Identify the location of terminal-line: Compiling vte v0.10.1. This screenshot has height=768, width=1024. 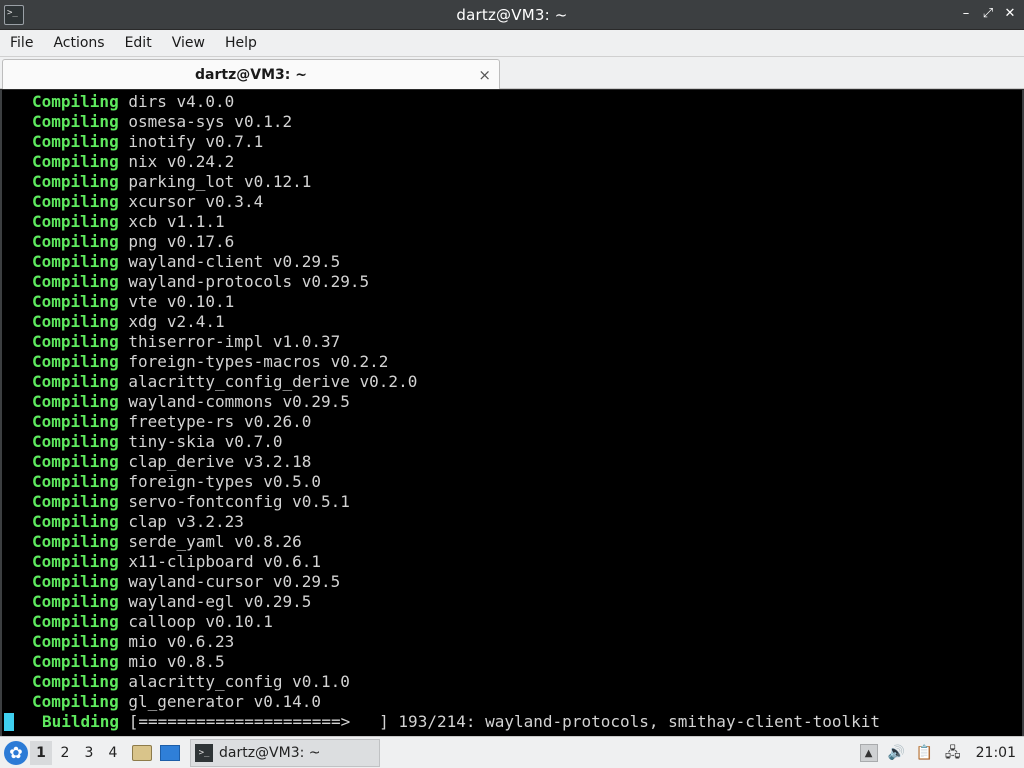
(133, 302).